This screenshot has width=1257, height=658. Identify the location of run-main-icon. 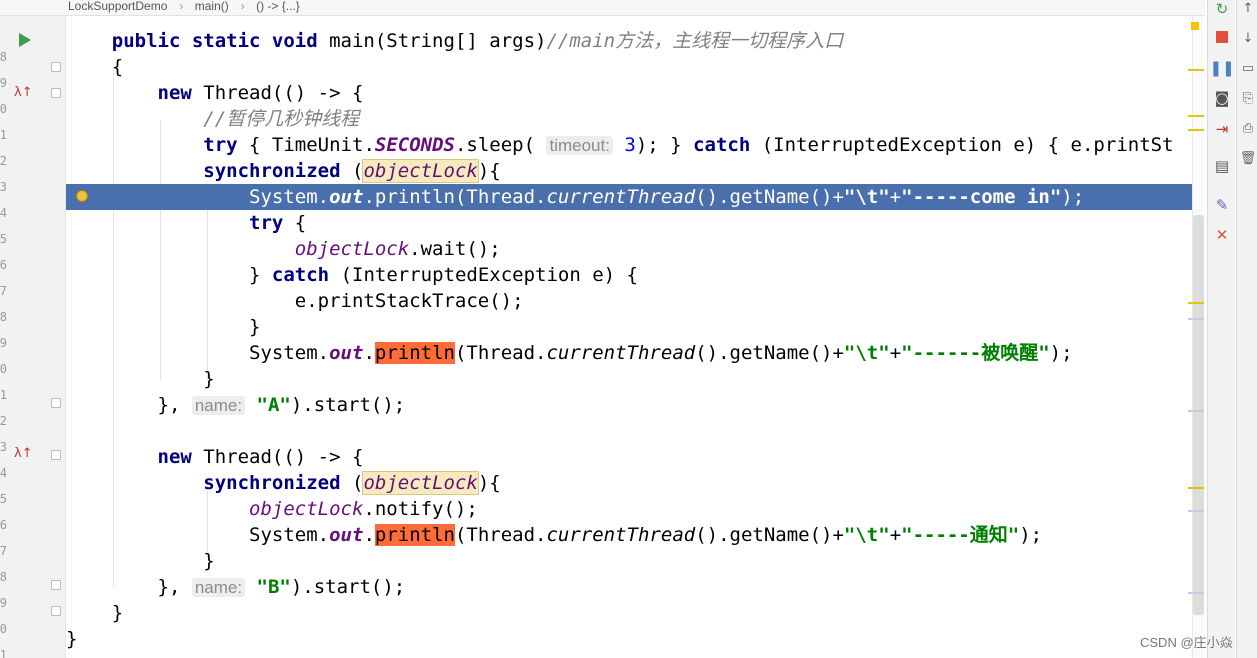
(25, 40).